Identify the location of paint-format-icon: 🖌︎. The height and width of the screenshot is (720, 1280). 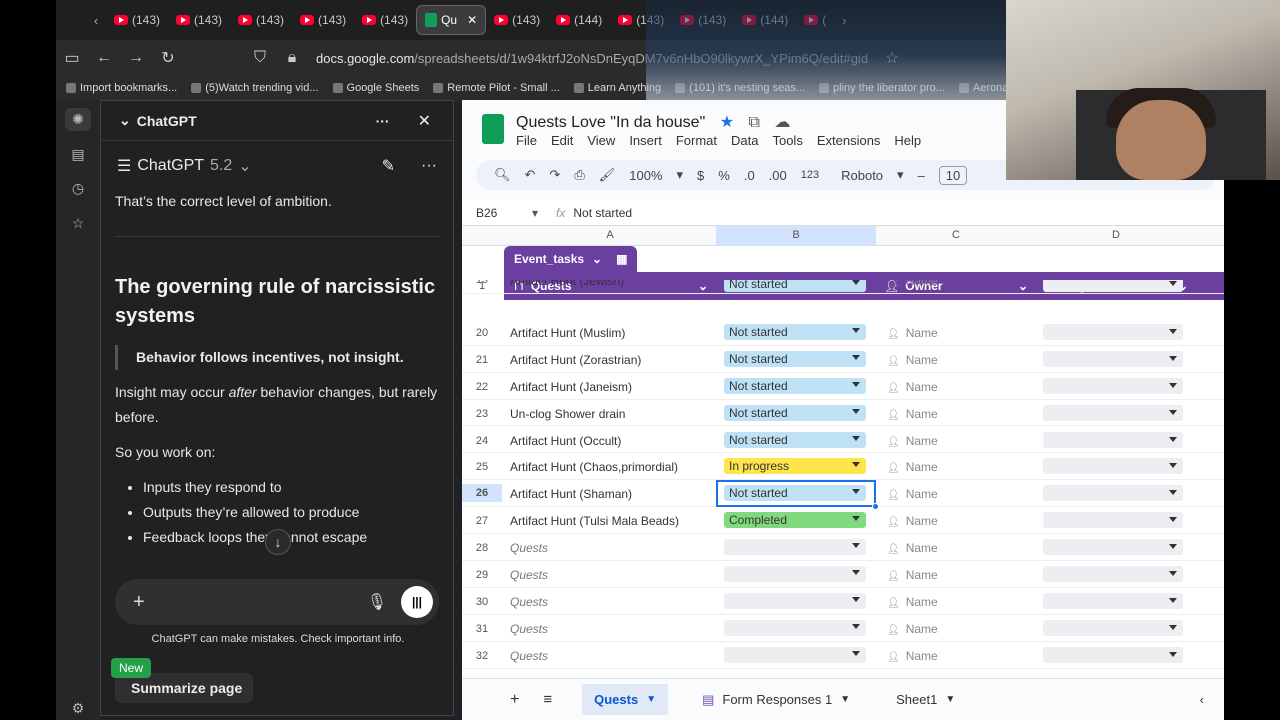
(607, 175).